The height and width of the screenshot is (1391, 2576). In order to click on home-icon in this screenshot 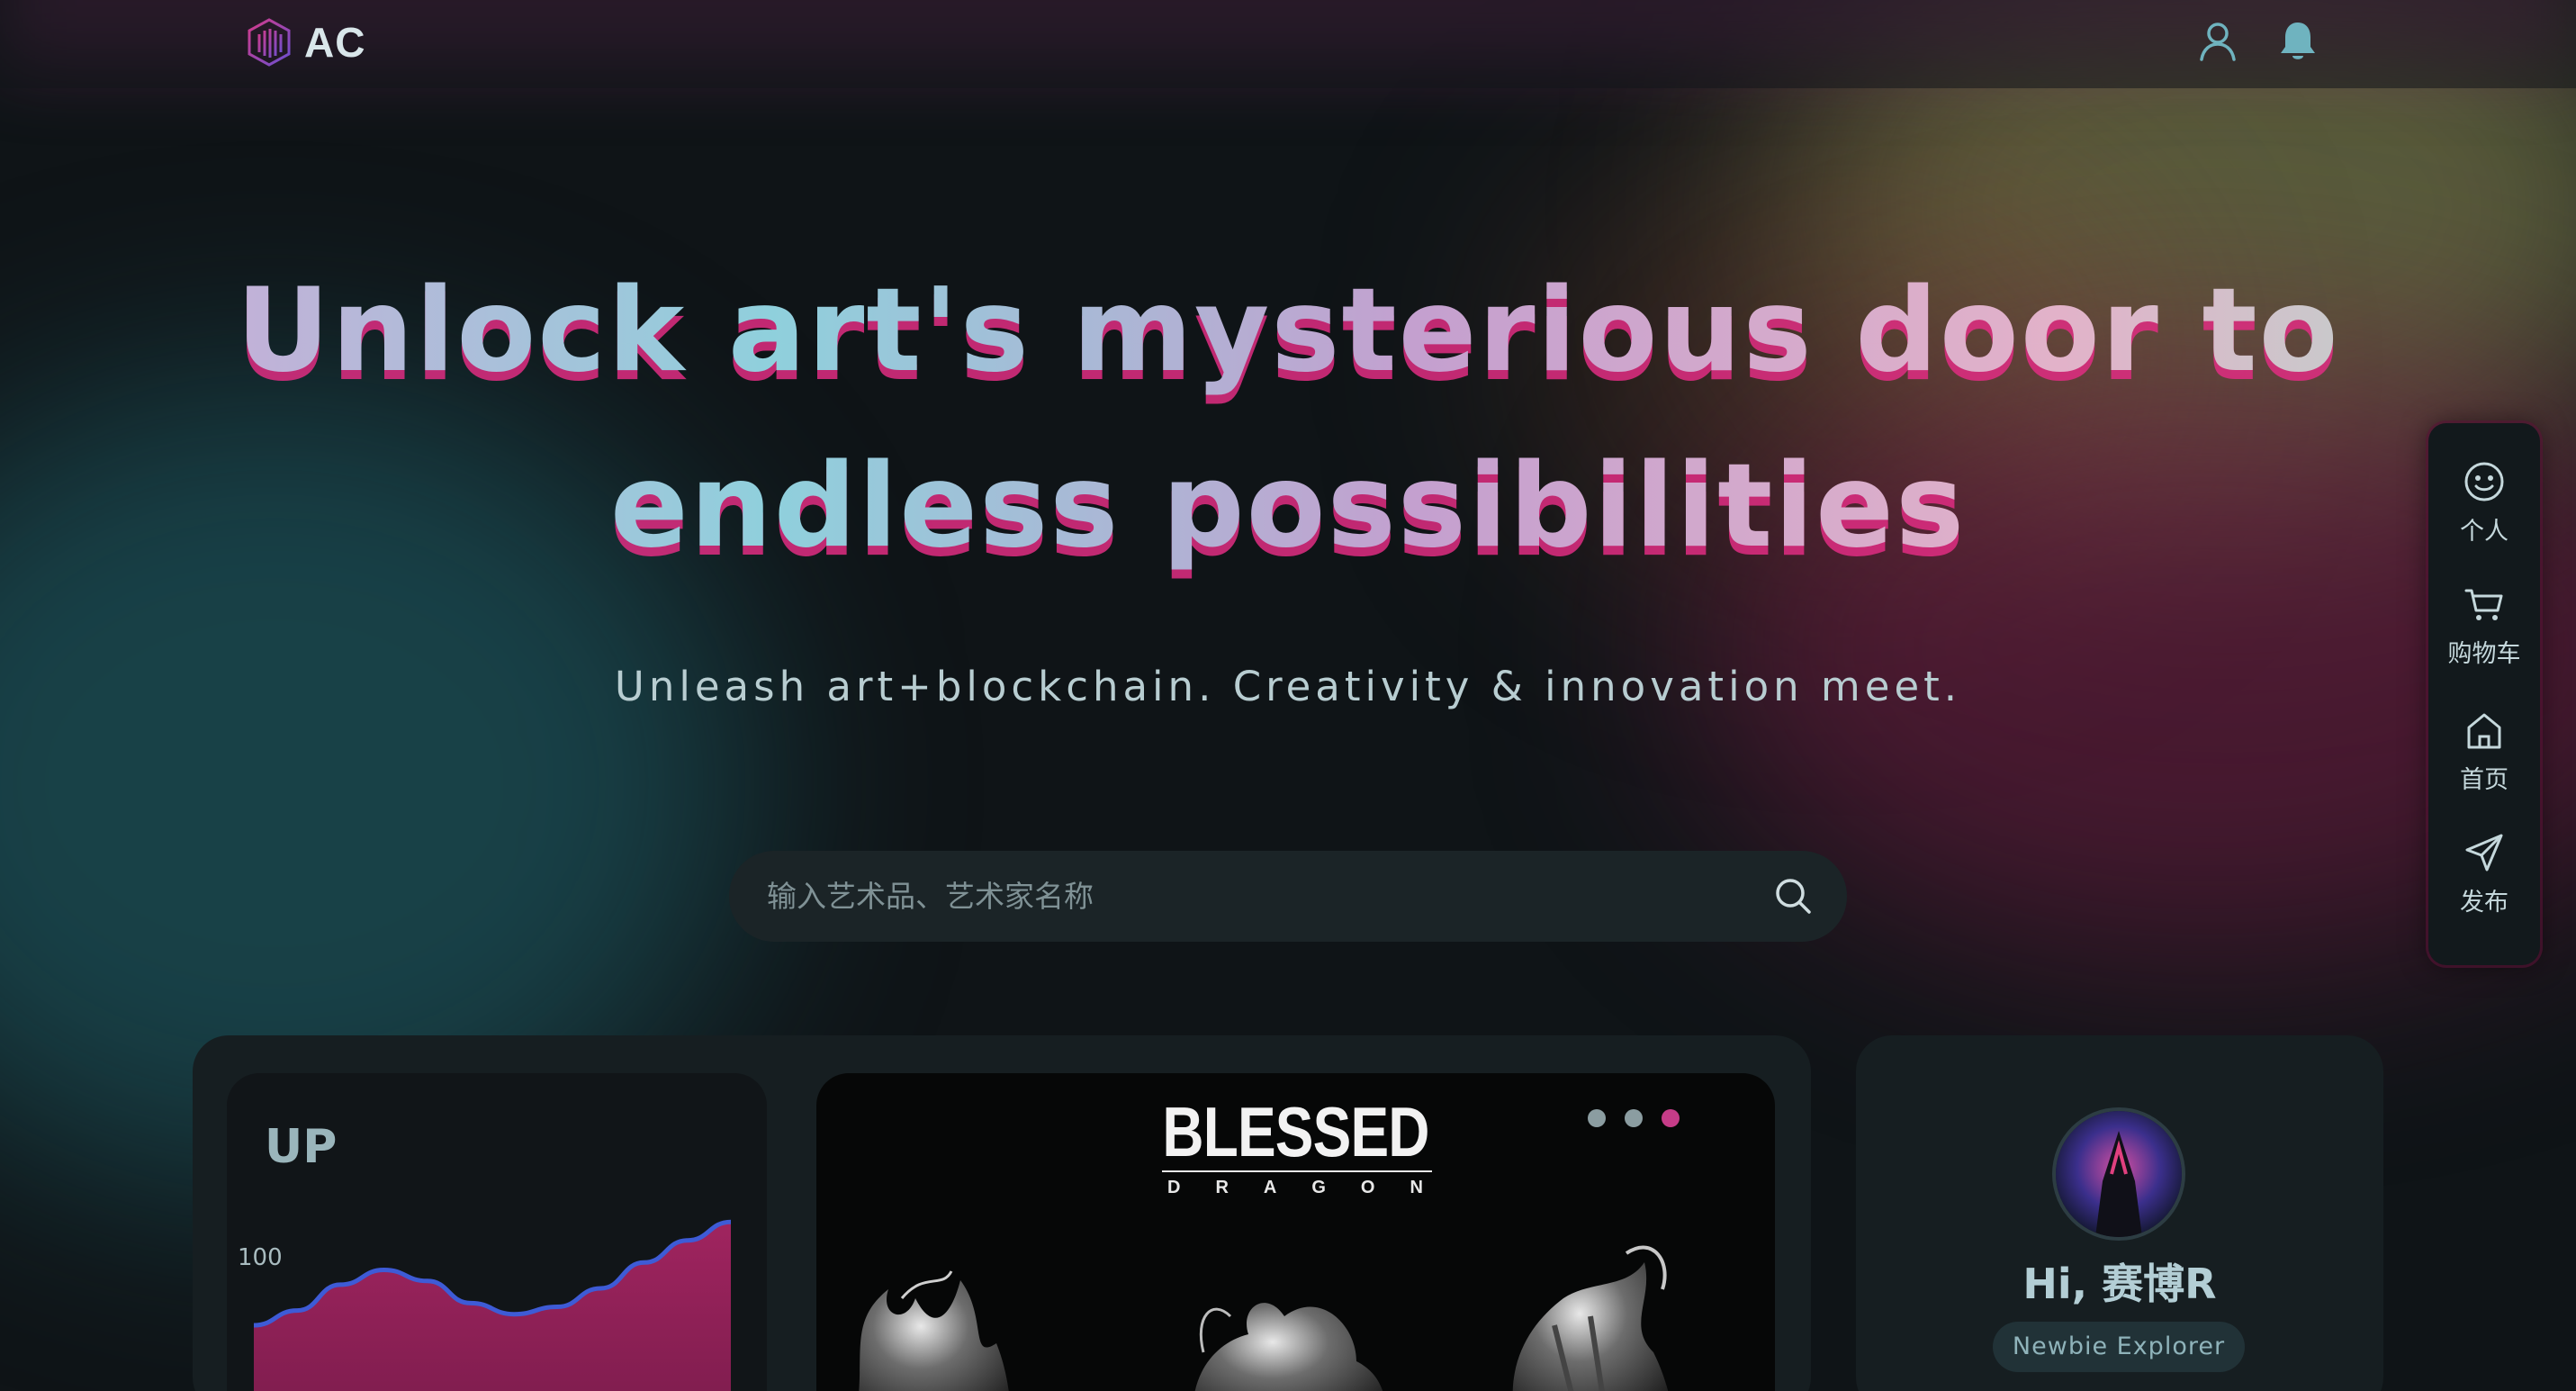, I will do `click(2484, 731)`.